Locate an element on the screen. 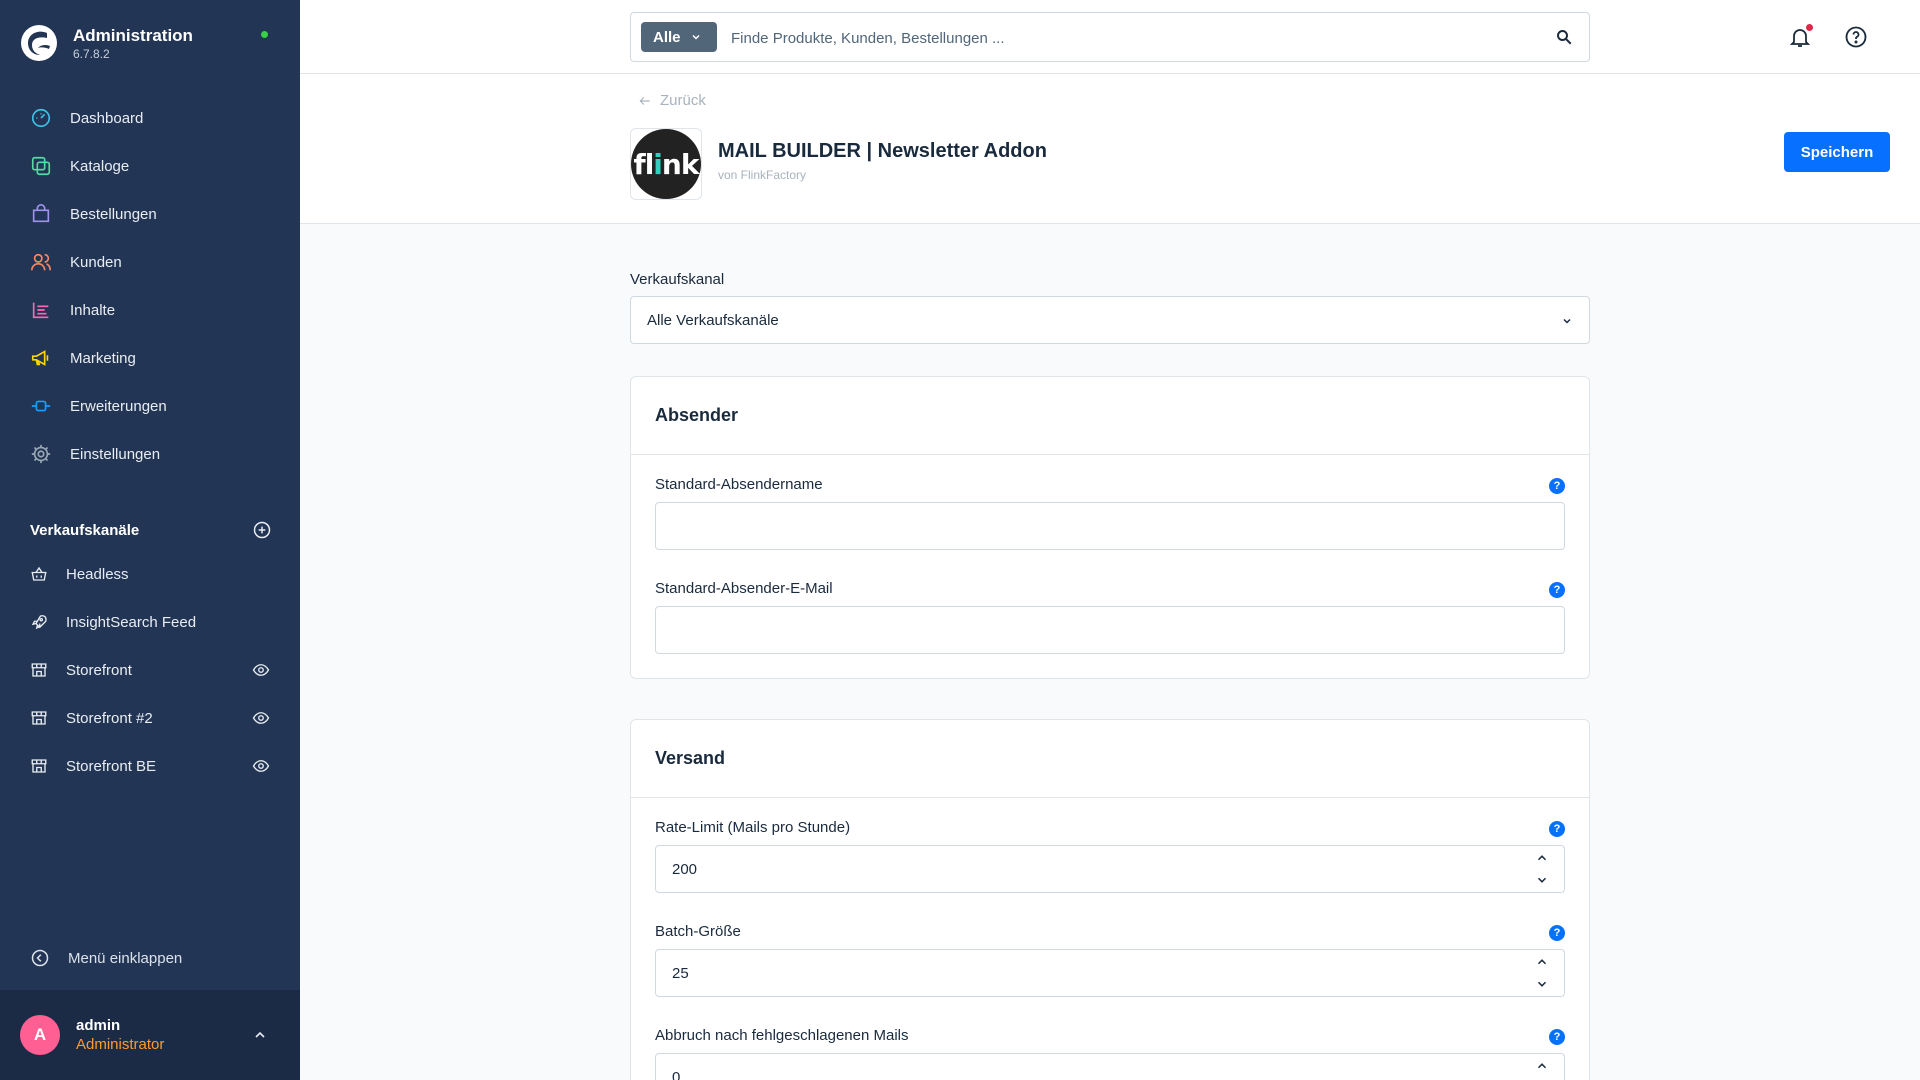 This screenshot has width=1920, height=1080. page-title: MAIL BUILDER | Newsletter Addon is located at coordinates (882, 151).